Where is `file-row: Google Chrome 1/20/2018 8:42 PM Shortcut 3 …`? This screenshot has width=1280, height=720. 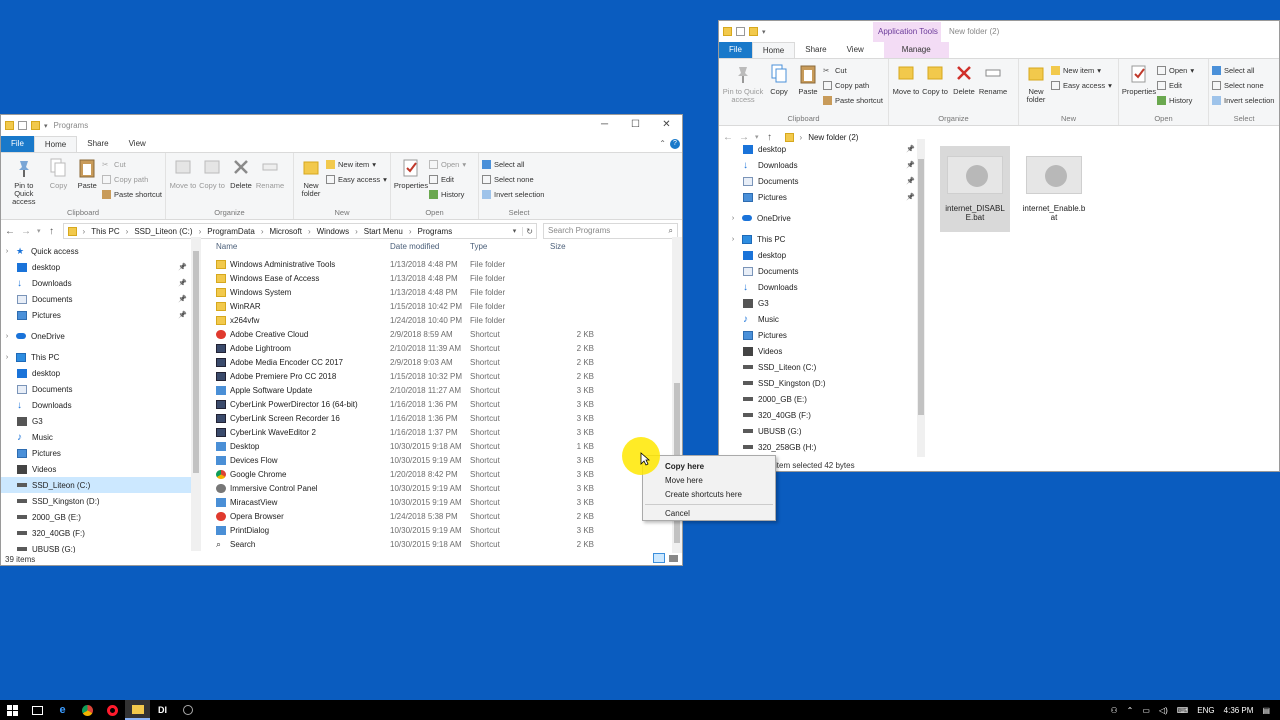
file-row: Google Chrome 1/20/2018 8:42 PM Shortcut 3 … is located at coordinates (405, 474).